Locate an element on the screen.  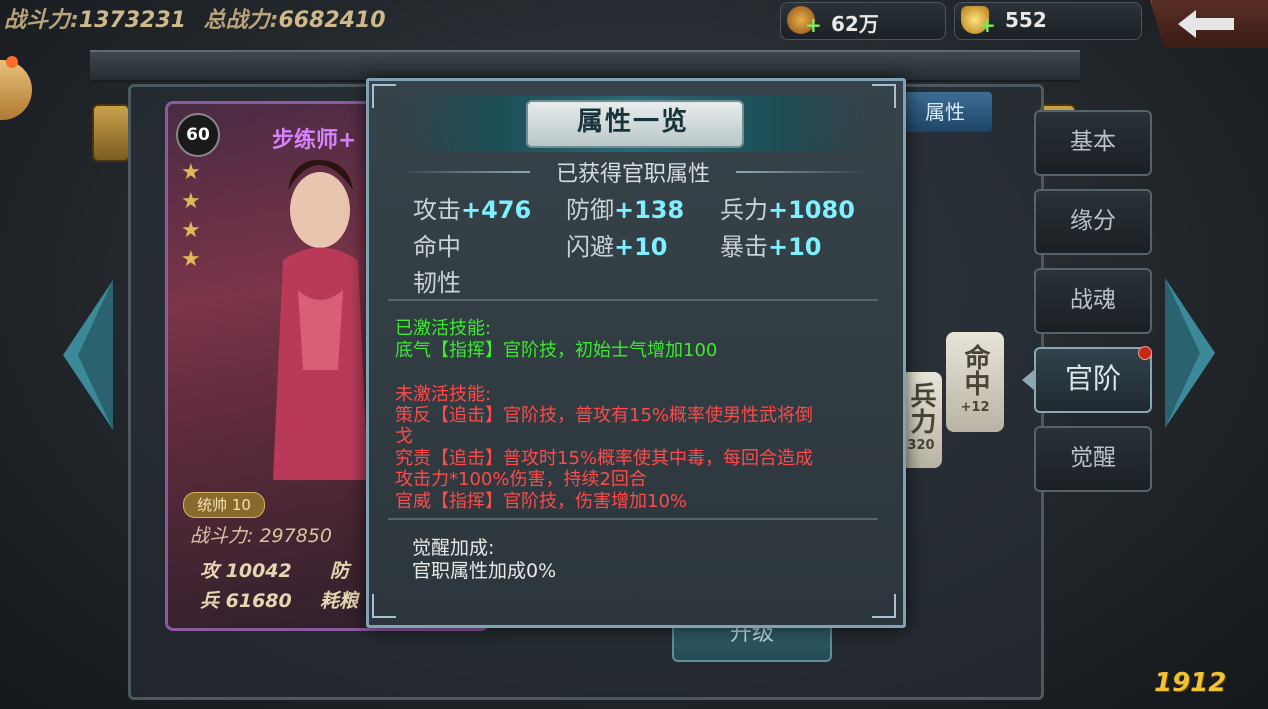
modal-title: 属性一览 is located at coordinates (632, 122).